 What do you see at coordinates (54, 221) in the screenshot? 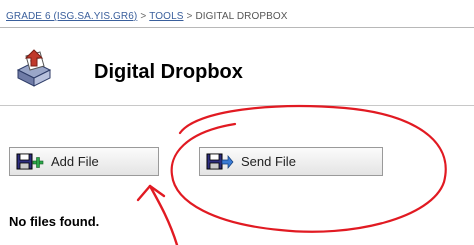
I see `empty-state-message: No files found.` at bounding box center [54, 221].